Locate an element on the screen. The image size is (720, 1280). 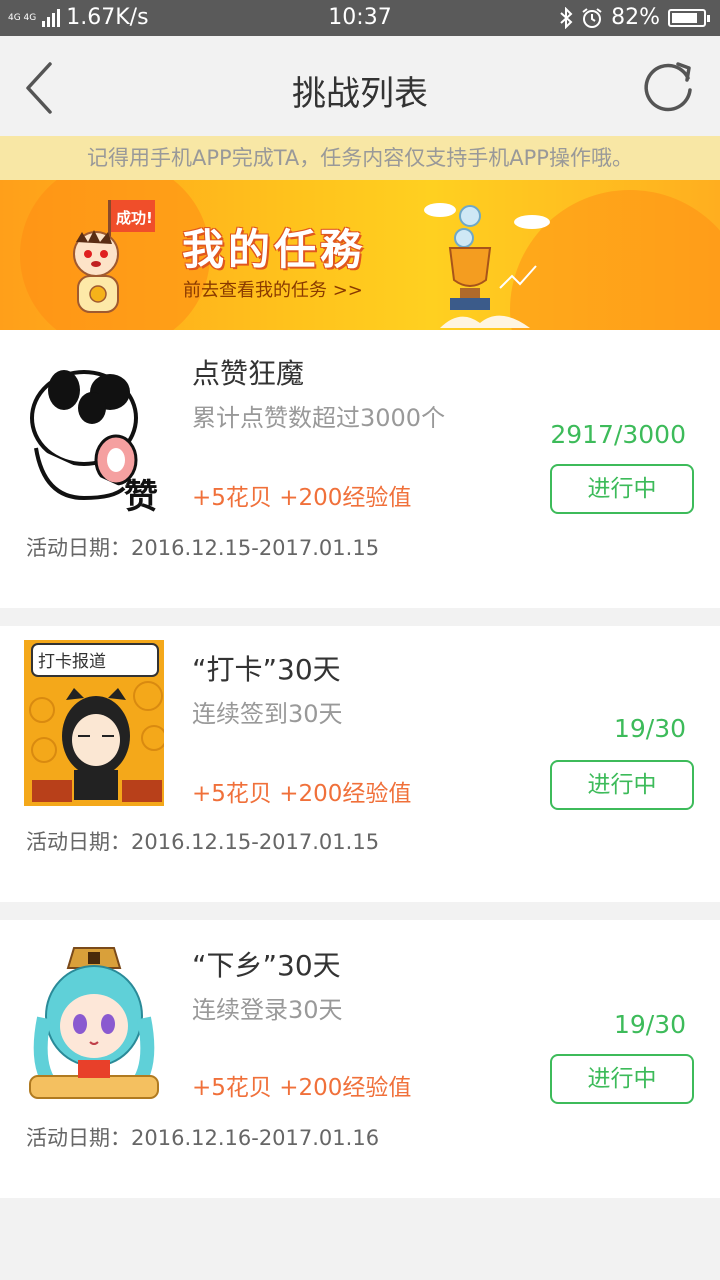
challenge-name: “打卡”30天 is located at coordinates (266, 669).